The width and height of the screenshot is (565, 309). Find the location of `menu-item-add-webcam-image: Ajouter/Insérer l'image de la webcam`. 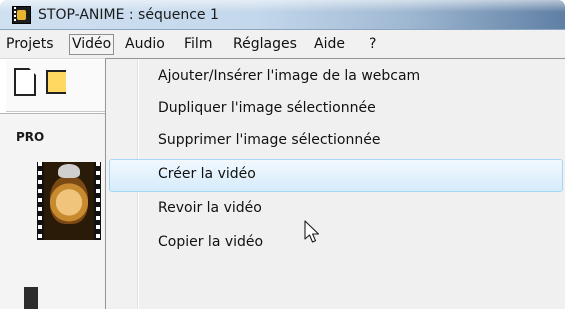

menu-item-add-webcam-image: Ajouter/Insérer l'image de la webcam is located at coordinates (336, 77).